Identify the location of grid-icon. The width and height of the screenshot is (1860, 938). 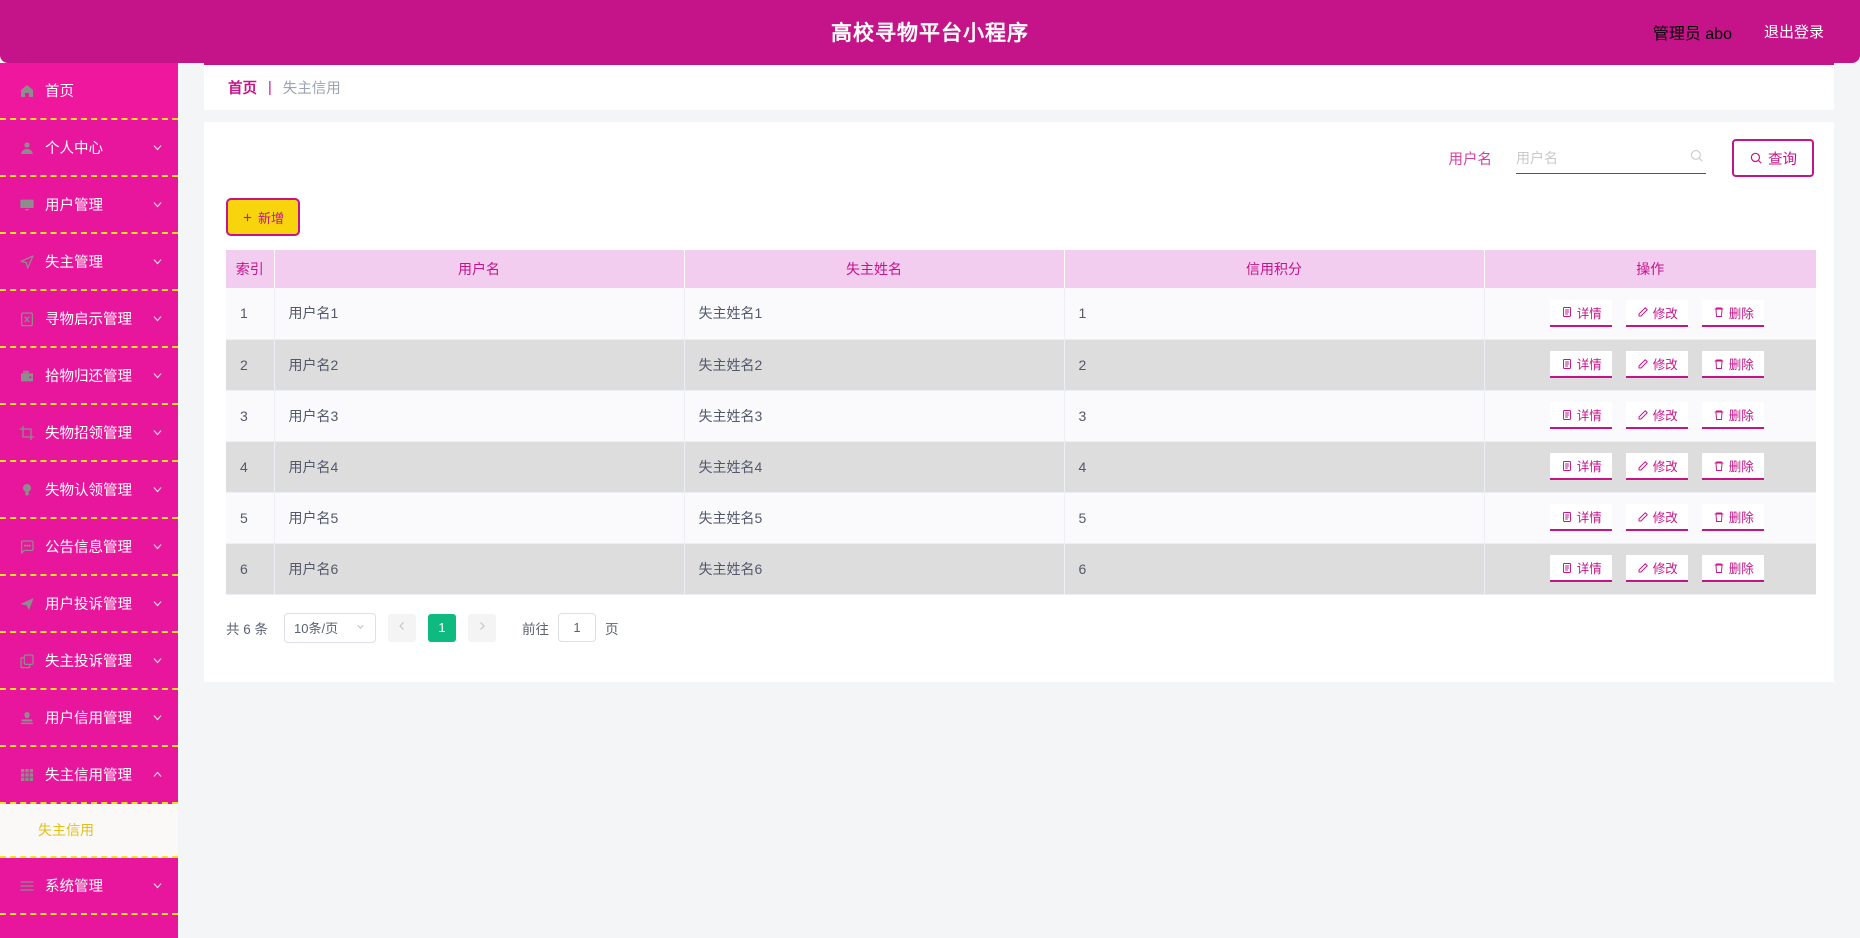
(26, 774).